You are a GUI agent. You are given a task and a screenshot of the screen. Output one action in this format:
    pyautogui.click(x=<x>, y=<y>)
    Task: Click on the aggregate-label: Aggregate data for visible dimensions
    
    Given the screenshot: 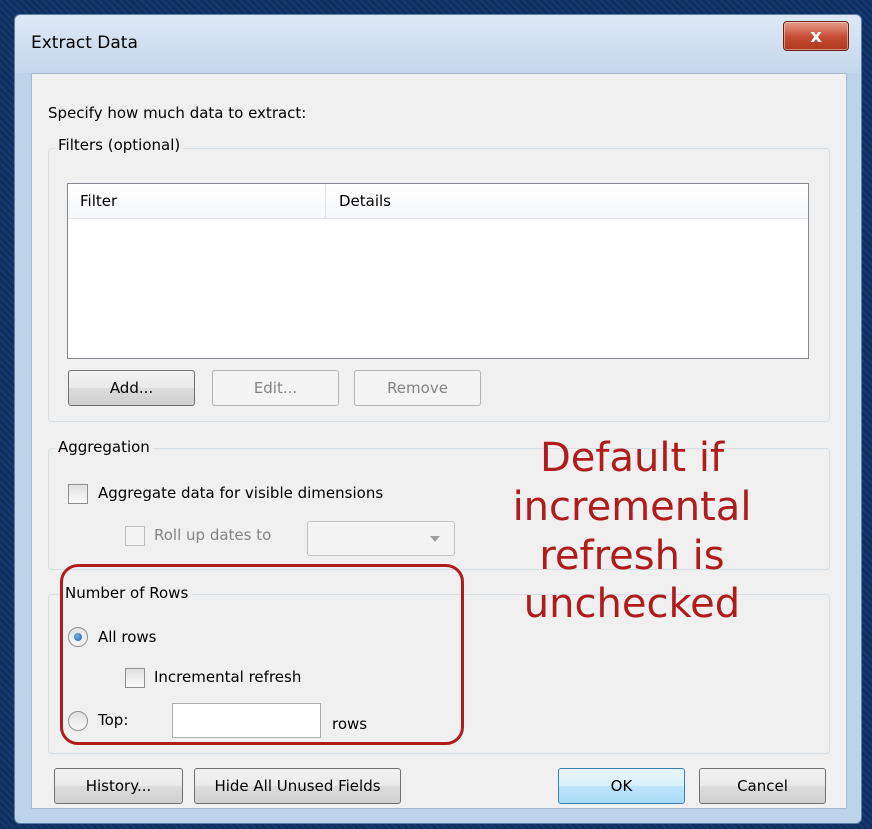 What is the action you would take?
    pyautogui.click(x=241, y=493)
    